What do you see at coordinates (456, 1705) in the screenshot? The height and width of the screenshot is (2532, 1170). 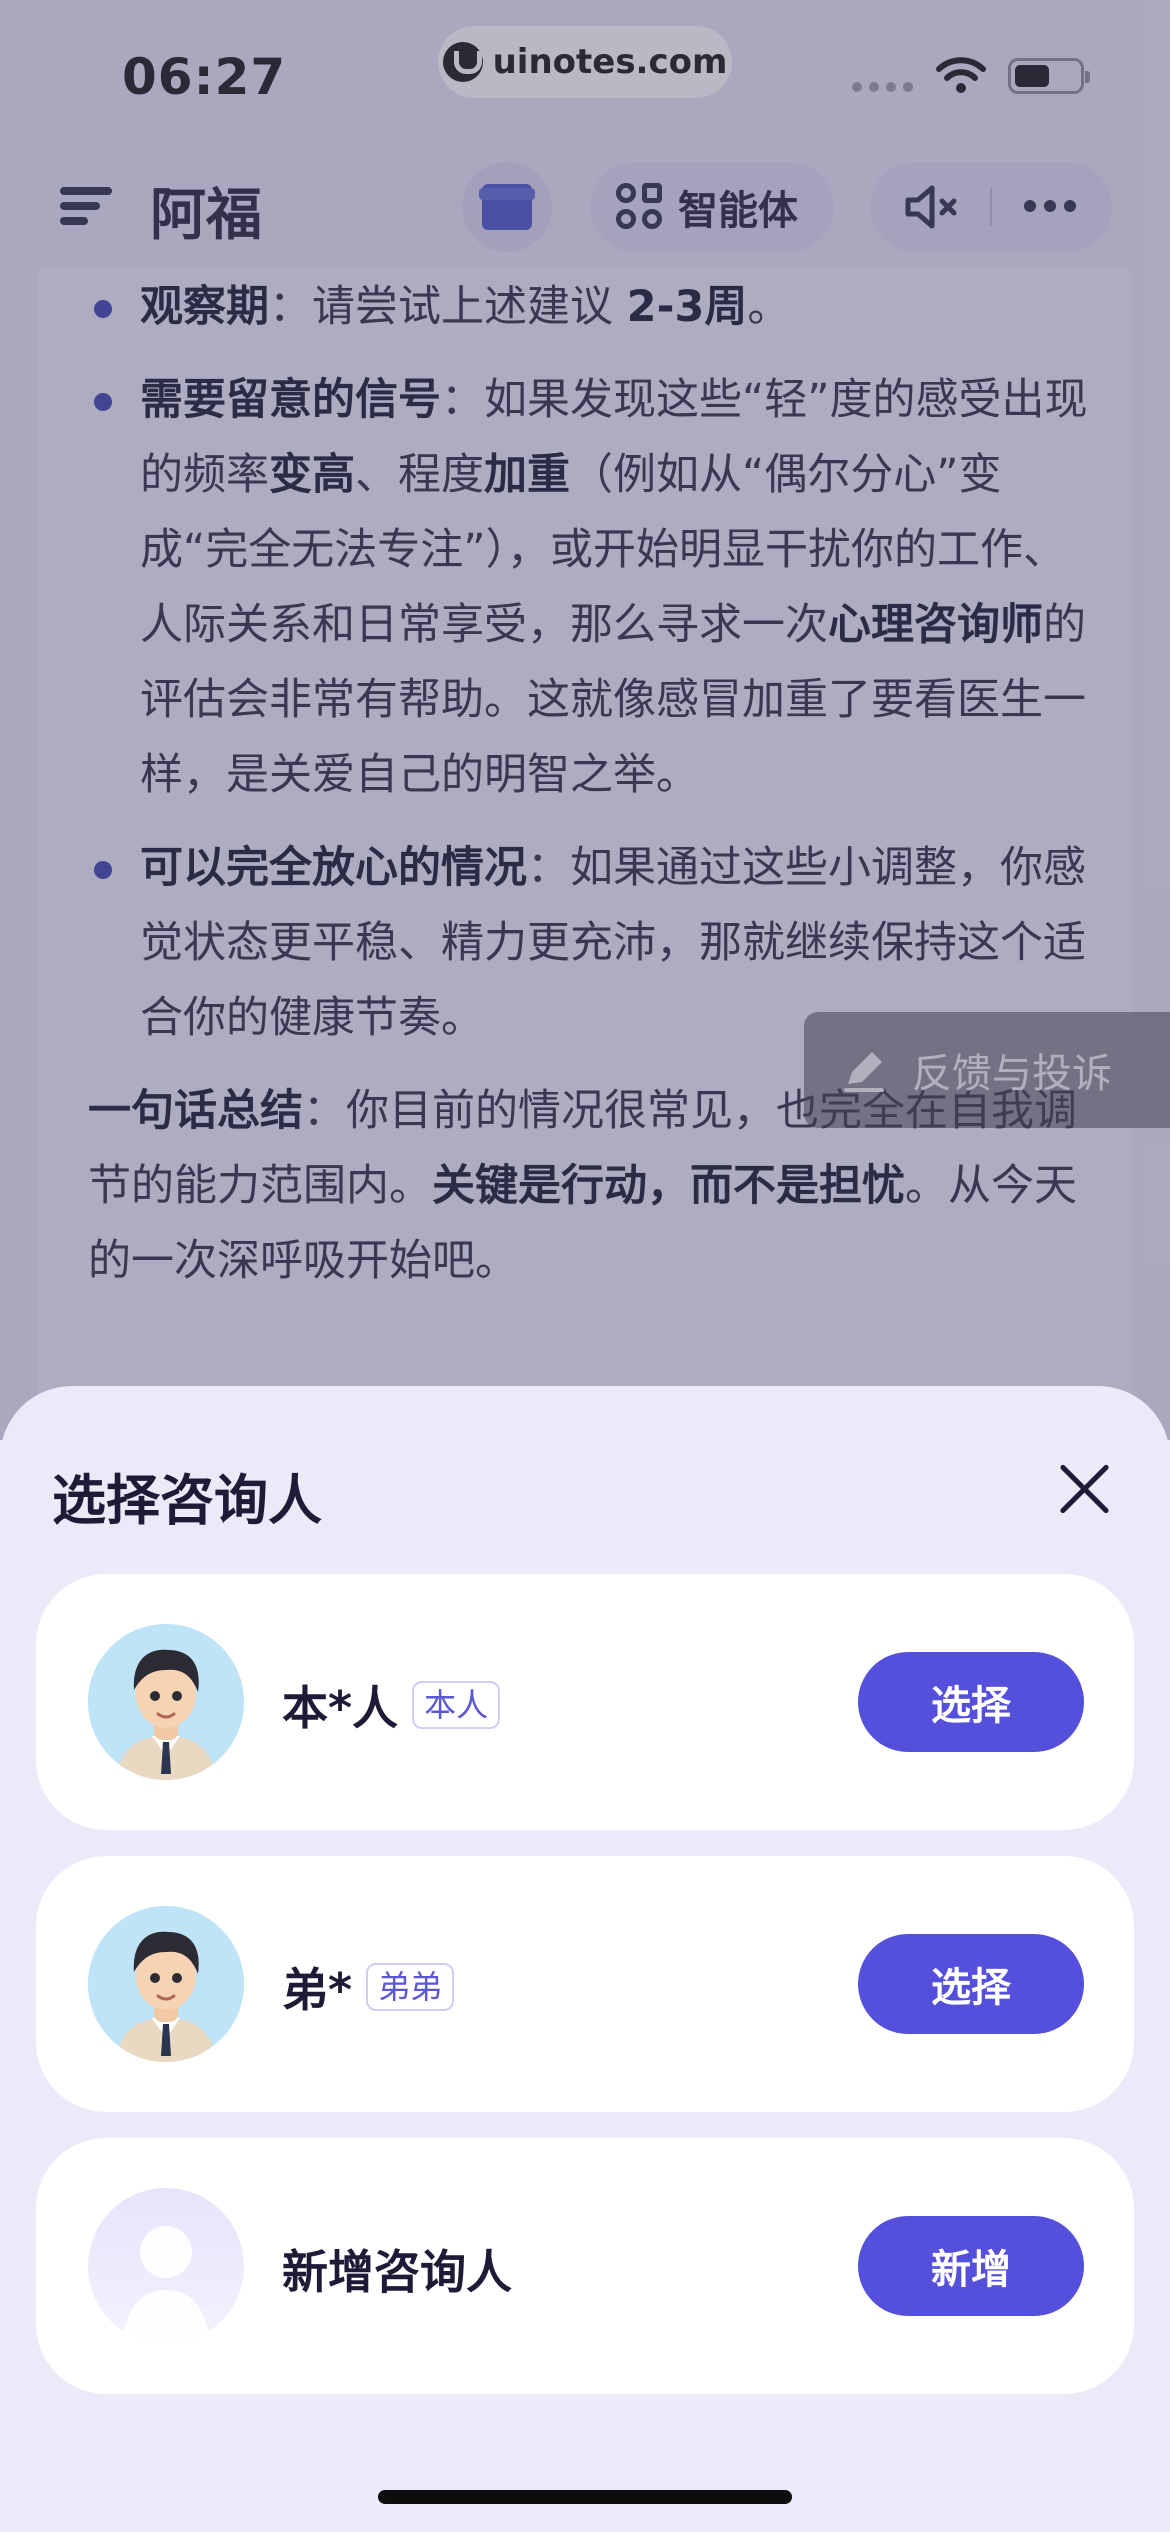 I see `relation-badge: 本人` at bounding box center [456, 1705].